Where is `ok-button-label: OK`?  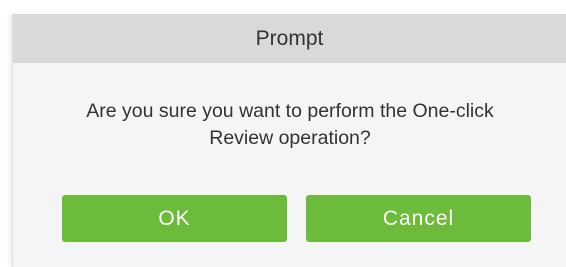
ok-button-label: OK is located at coordinates (174, 218).